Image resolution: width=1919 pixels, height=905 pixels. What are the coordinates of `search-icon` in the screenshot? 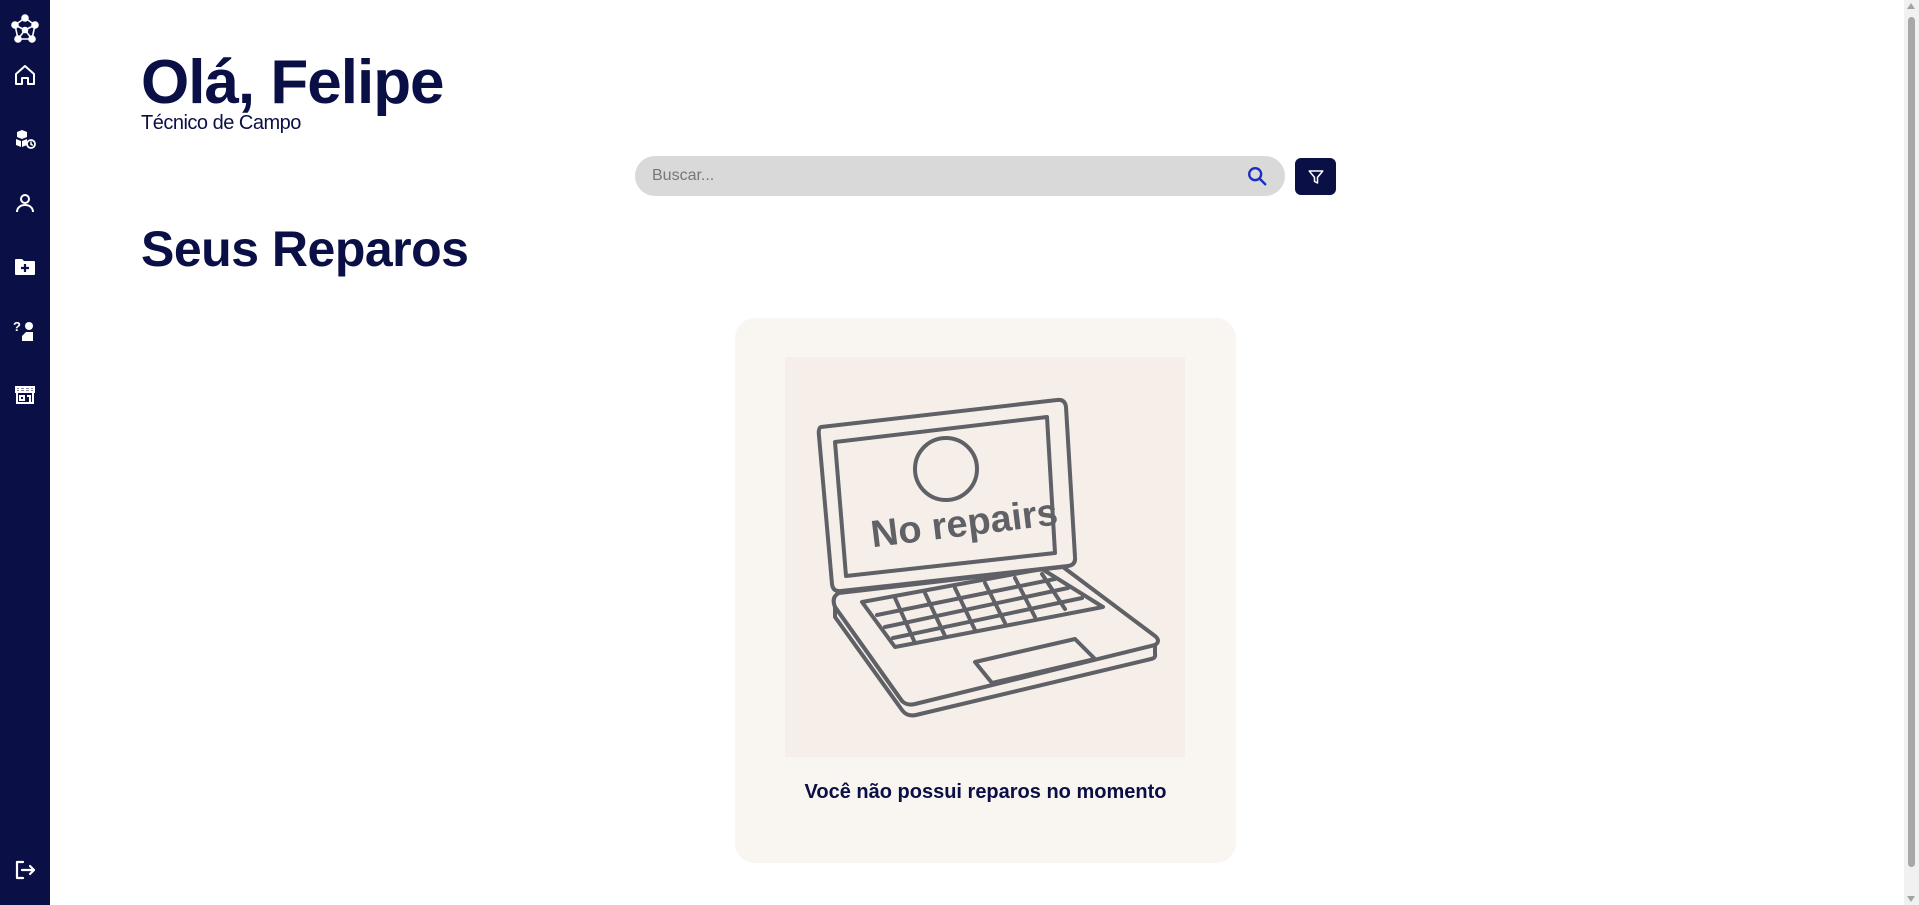 It's located at (1257, 176).